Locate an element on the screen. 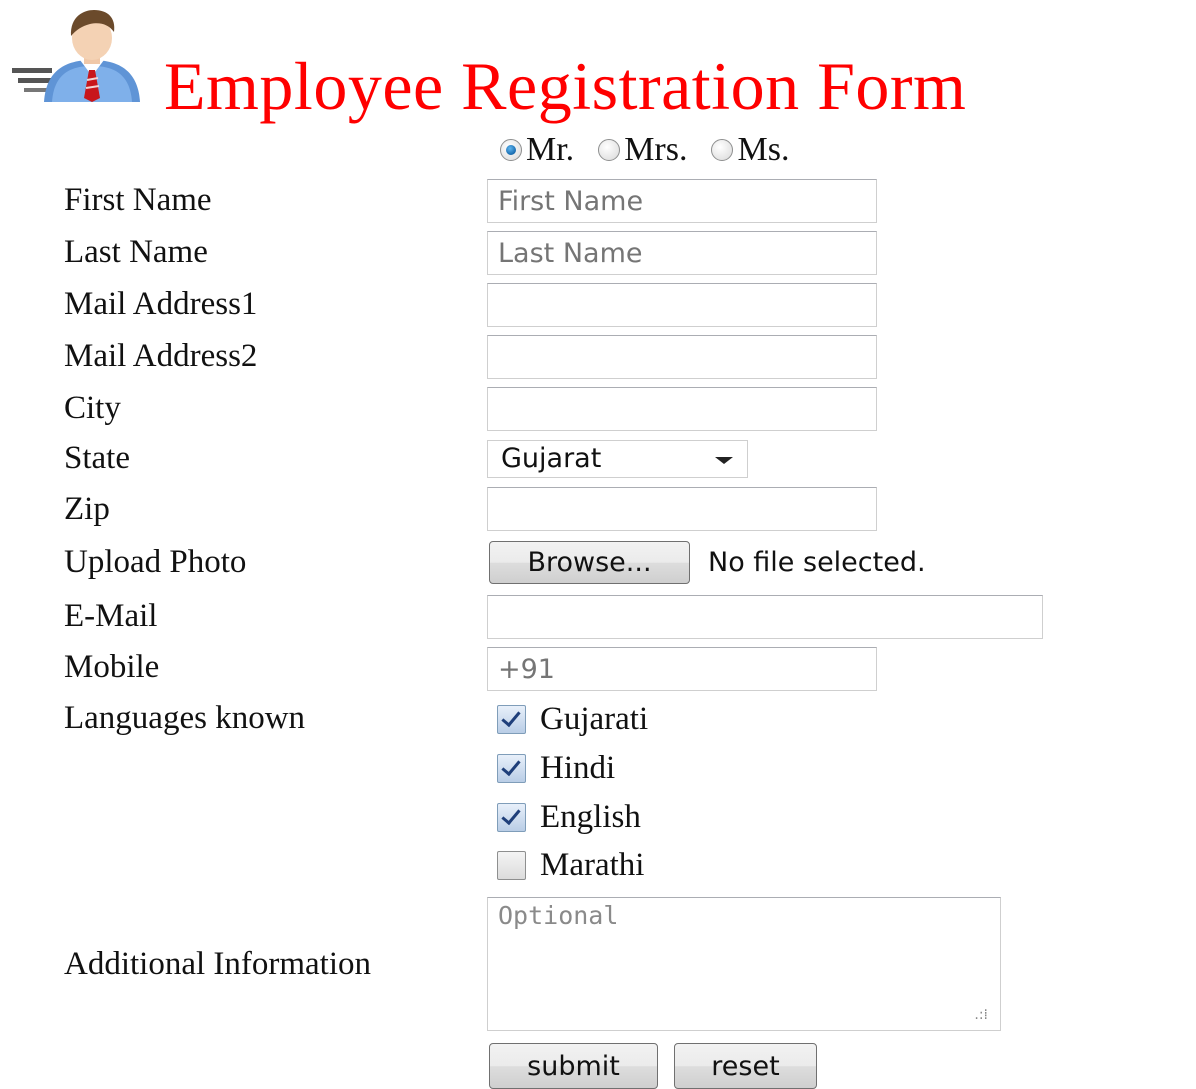 The height and width of the screenshot is (1089, 1196). language-option-hindi: Hindi is located at coordinates (556, 768).